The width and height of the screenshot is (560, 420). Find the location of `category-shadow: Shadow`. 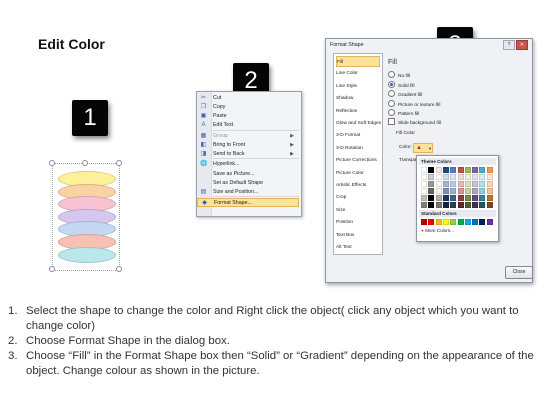

category-shadow: Shadow is located at coordinates (358, 98).